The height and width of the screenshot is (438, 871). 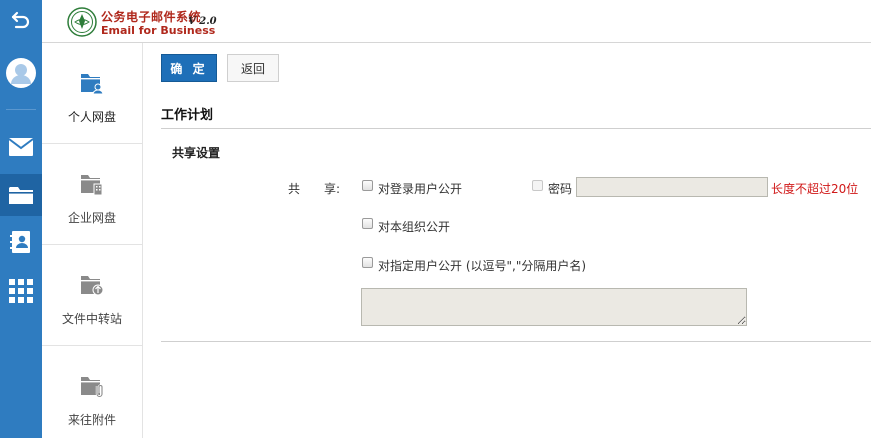 I want to click on org-public-label: 对本组织公开, so click(x=414, y=227).